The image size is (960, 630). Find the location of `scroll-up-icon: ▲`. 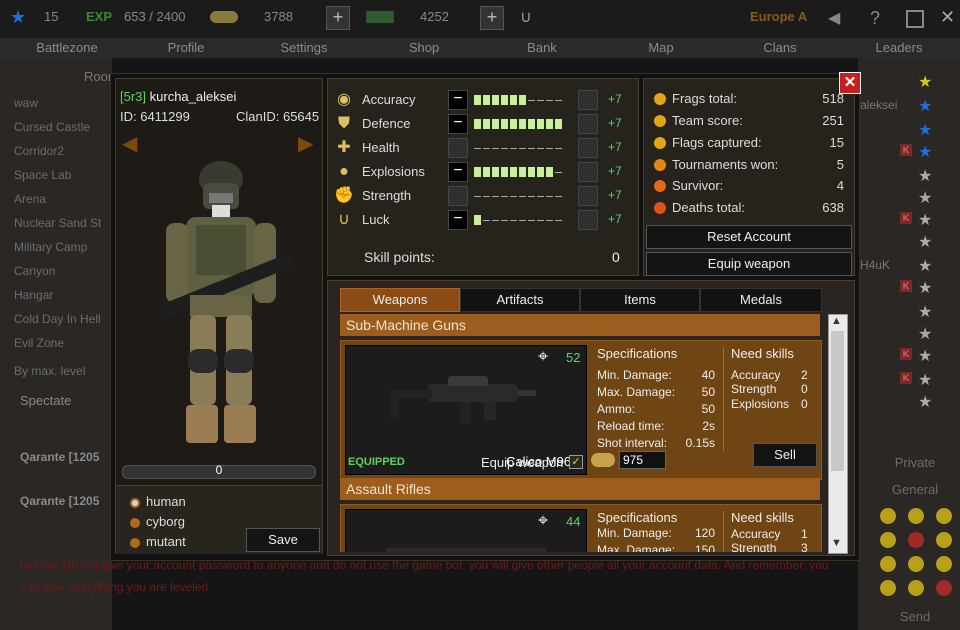

scroll-up-icon: ▲ is located at coordinates (836, 321).